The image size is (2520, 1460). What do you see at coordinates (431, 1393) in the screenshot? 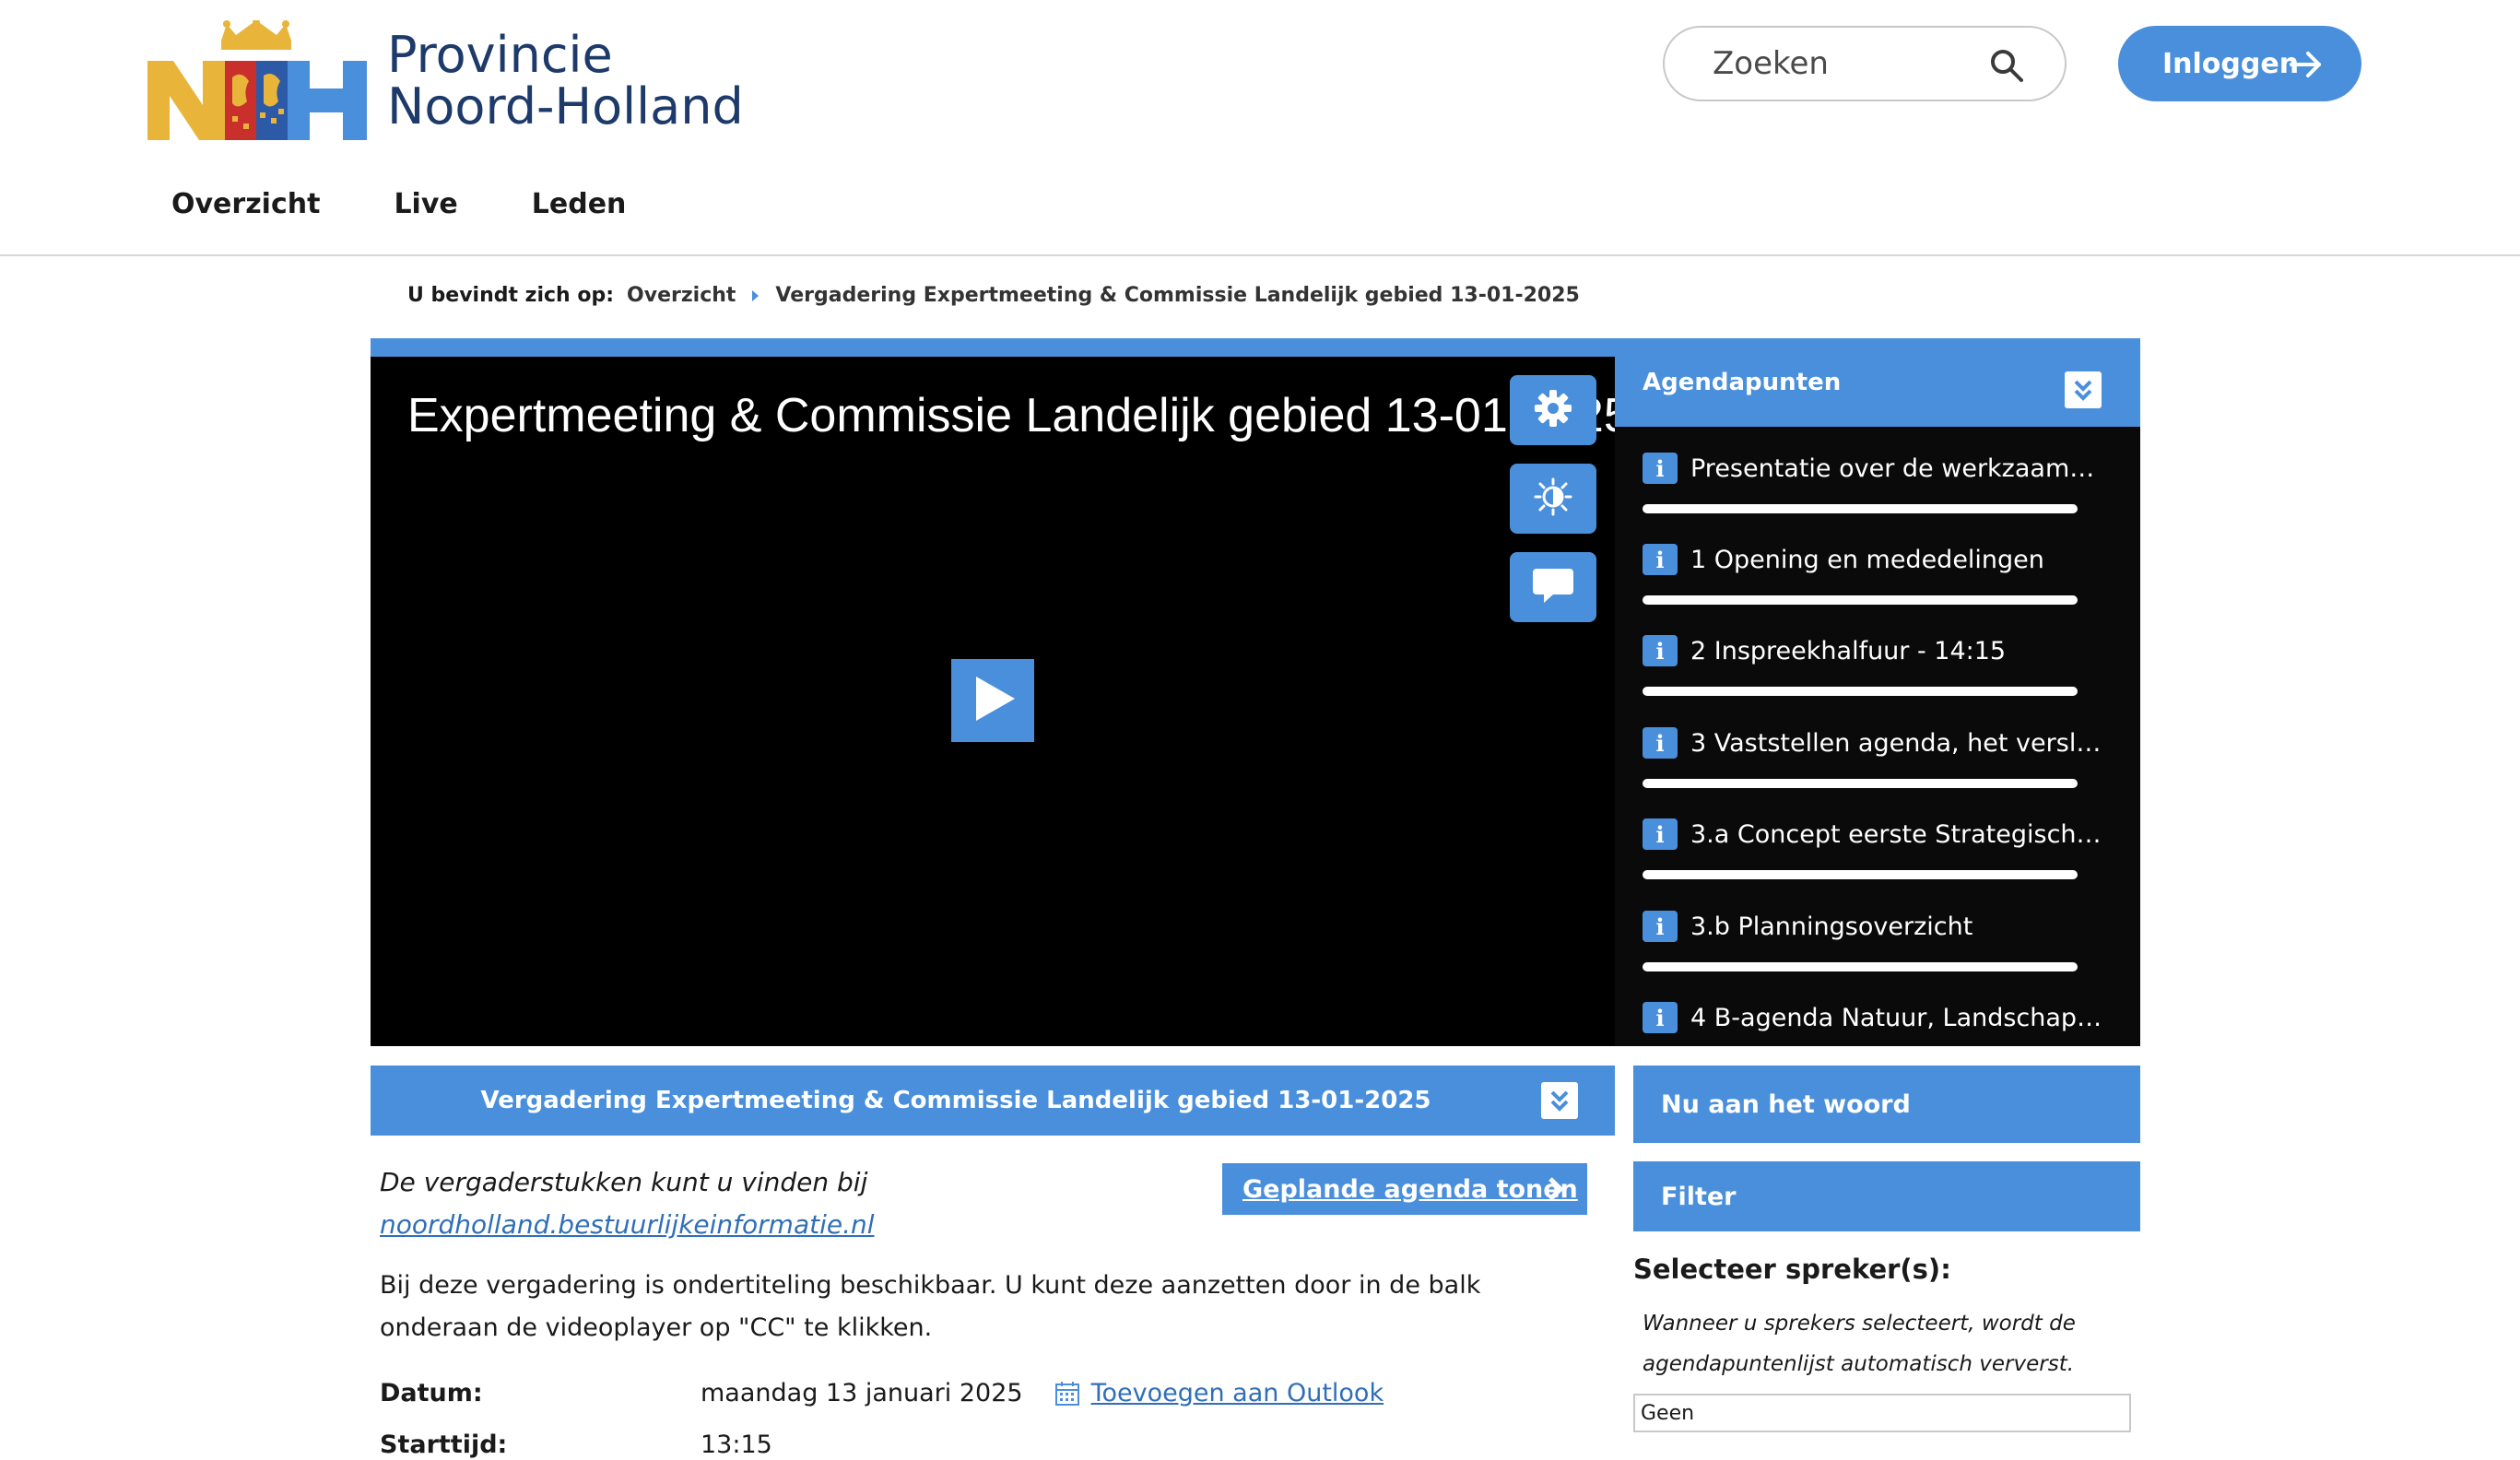
I see `date-label: Datum:` at bounding box center [431, 1393].